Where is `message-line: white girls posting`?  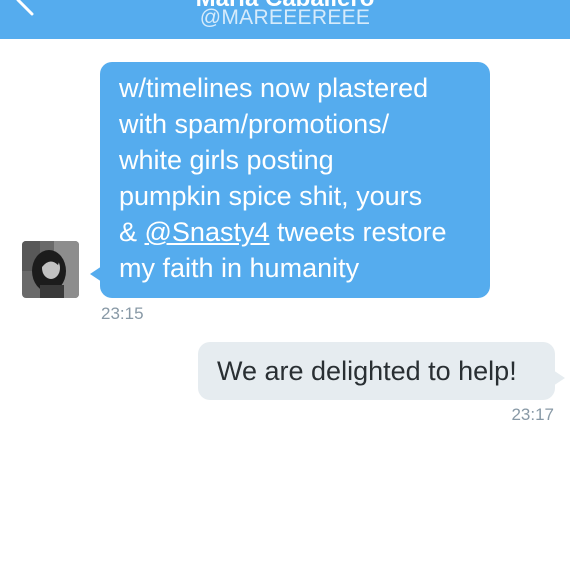 message-line: white girls posting is located at coordinates (226, 160).